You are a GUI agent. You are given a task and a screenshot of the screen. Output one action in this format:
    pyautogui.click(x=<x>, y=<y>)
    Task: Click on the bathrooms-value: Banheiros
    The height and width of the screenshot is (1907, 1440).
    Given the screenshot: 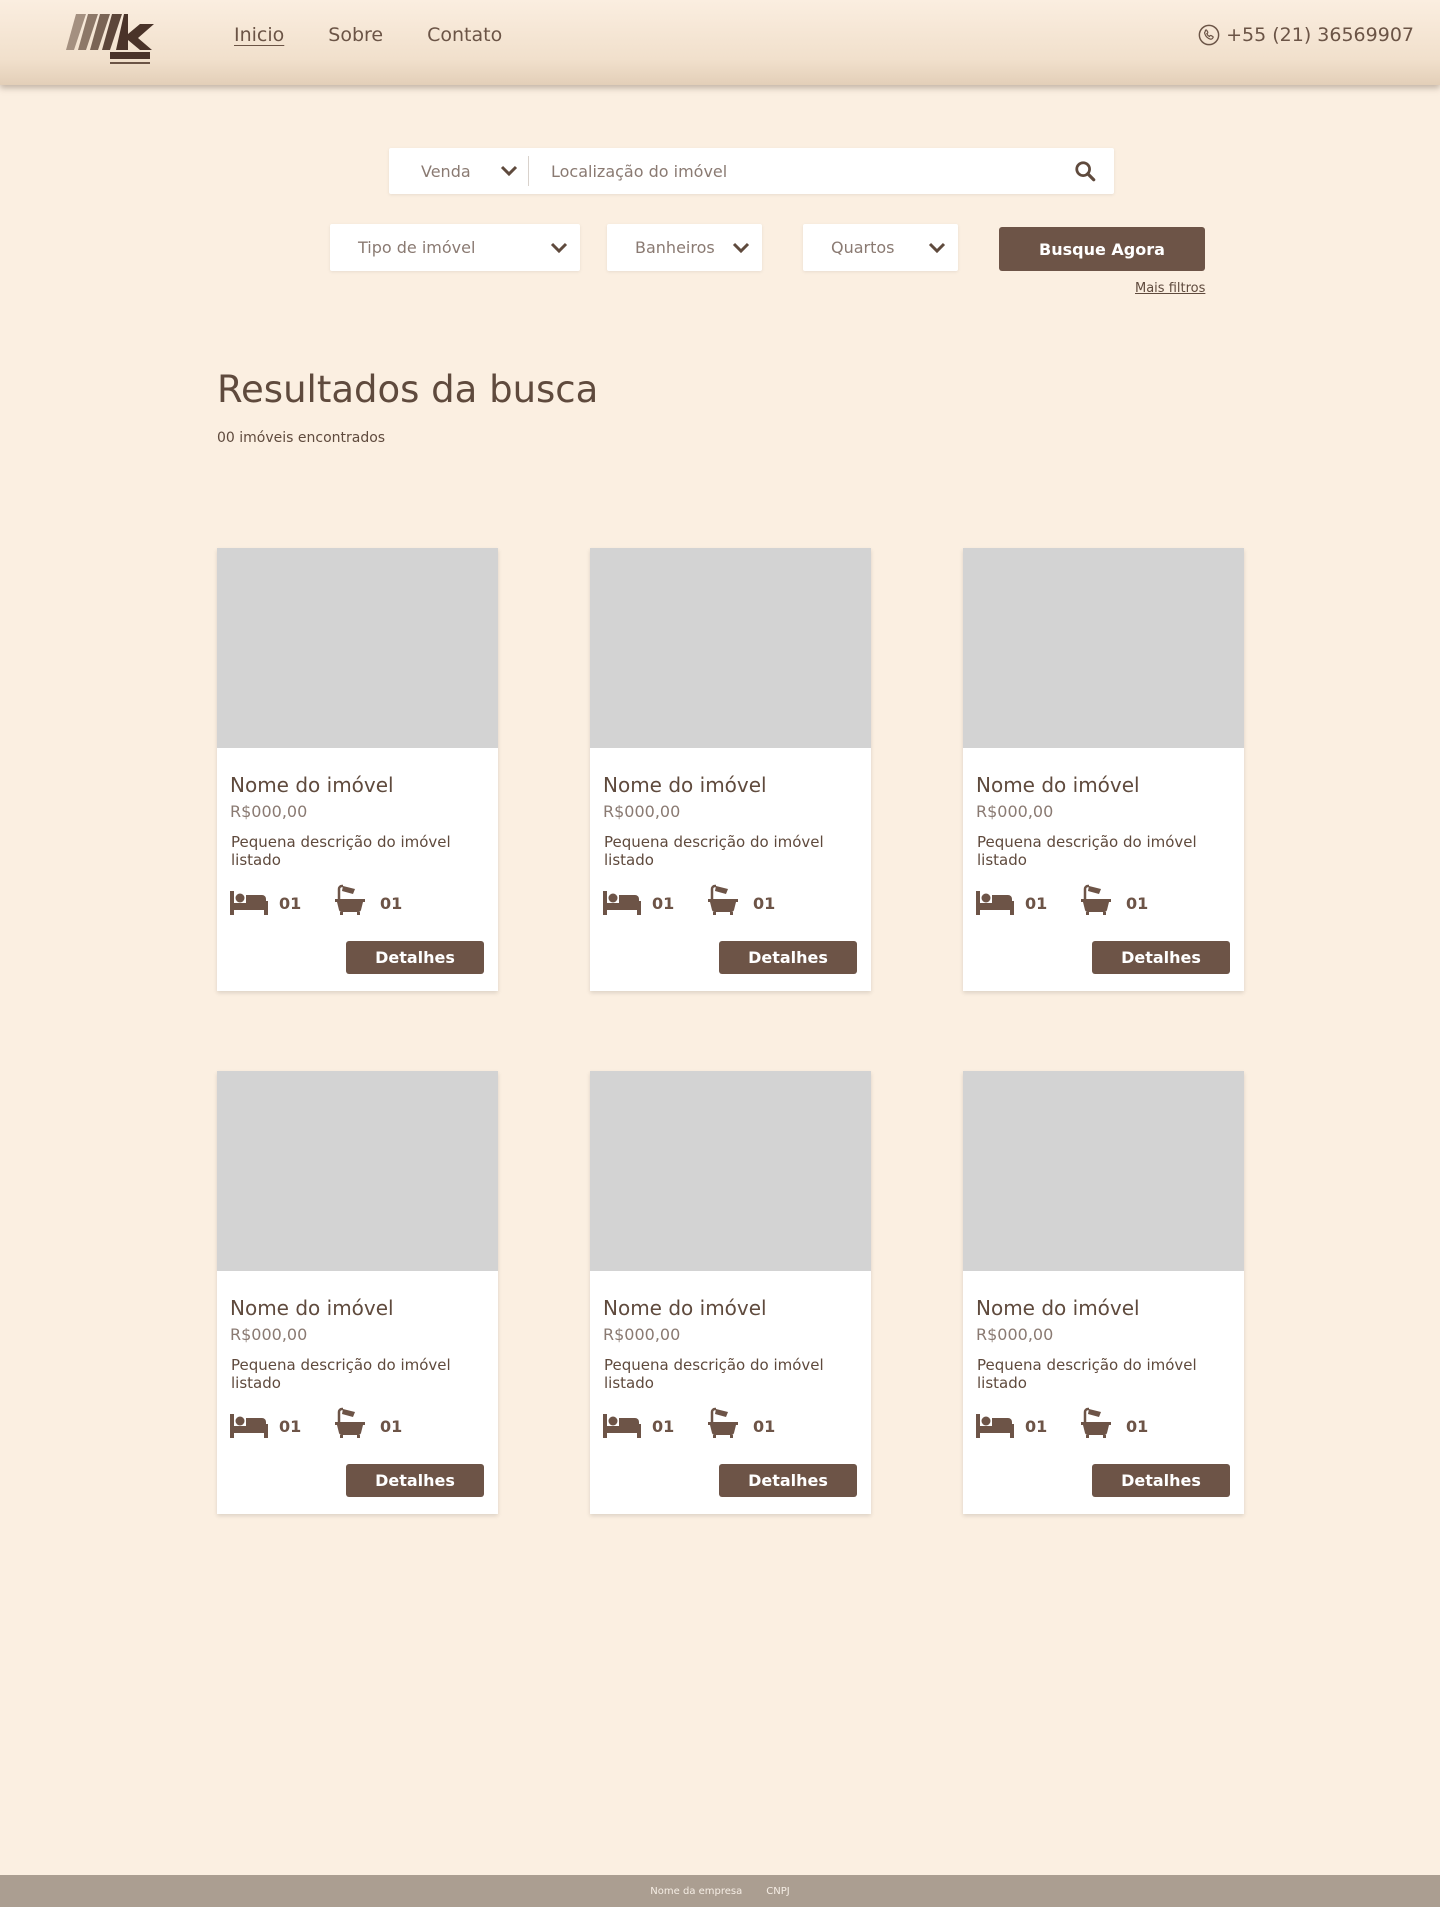 What is the action you would take?
    pyautogui.click(x=675, y=247)
    